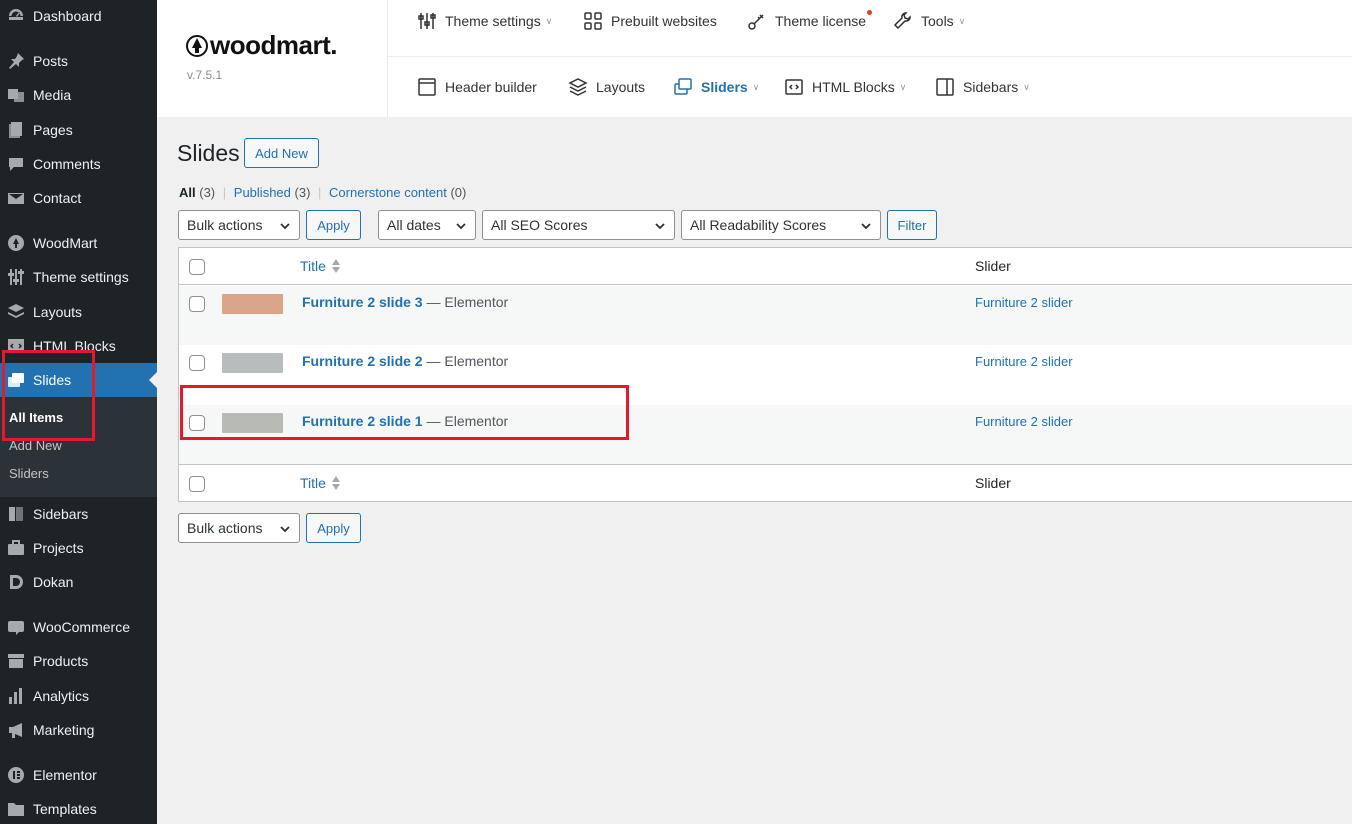 The height and width of the screenshot is (824, 1352). Describe the element at coordinates (333, 225) in the screenshot. I see `apply-button-top: Apply` at that location.